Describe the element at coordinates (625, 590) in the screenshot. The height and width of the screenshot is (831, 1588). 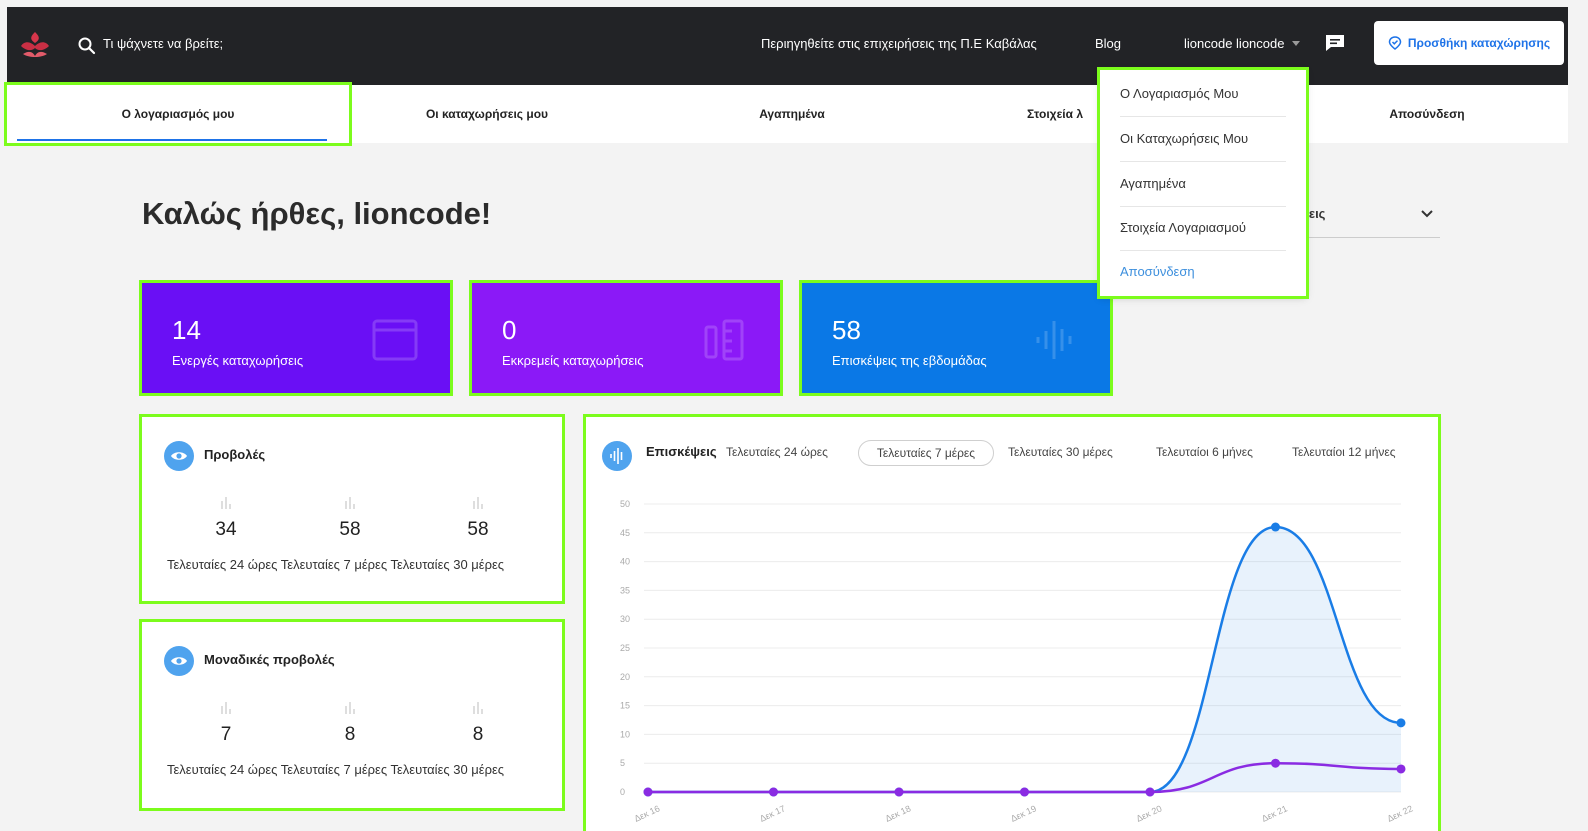
I see `y-tick-label: 35` at that location.